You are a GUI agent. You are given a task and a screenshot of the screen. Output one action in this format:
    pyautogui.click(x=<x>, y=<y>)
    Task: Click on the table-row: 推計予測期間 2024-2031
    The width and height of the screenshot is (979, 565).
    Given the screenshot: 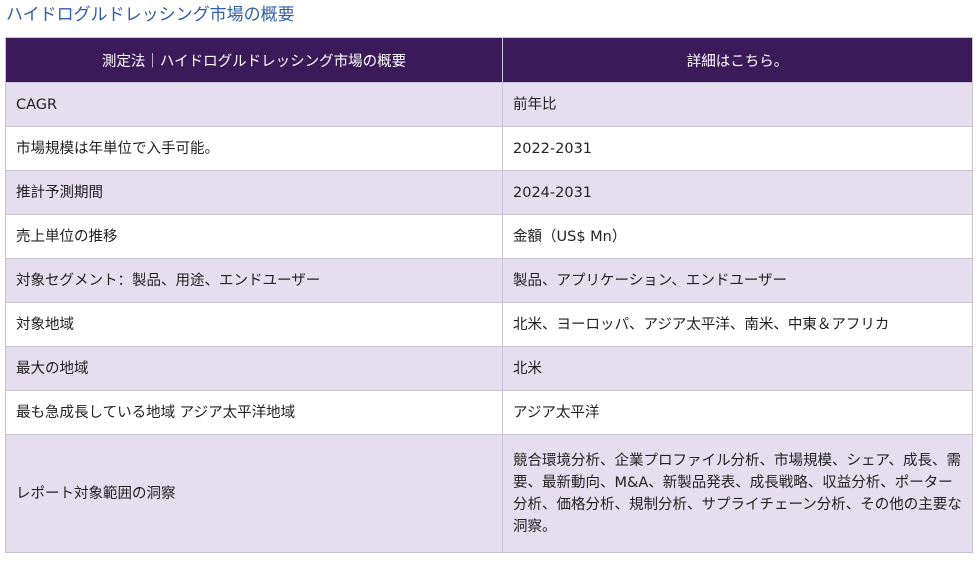 What is the action you would take?
    pyautogui.click(x=489, y=192)
    